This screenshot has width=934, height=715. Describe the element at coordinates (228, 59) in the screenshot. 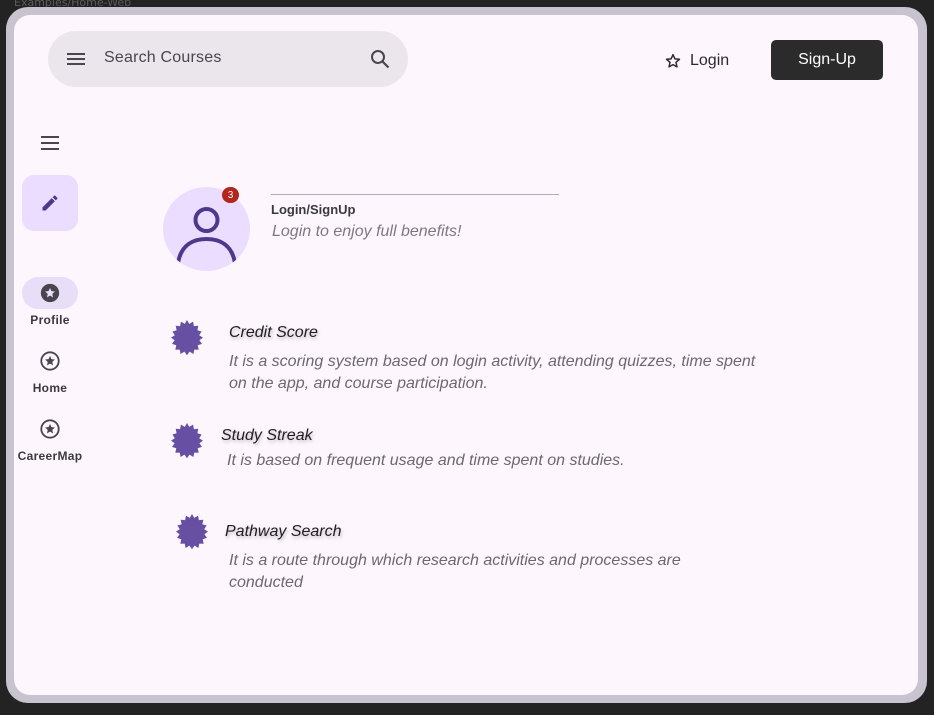

I see `search-bar: Search Courses` at that location.